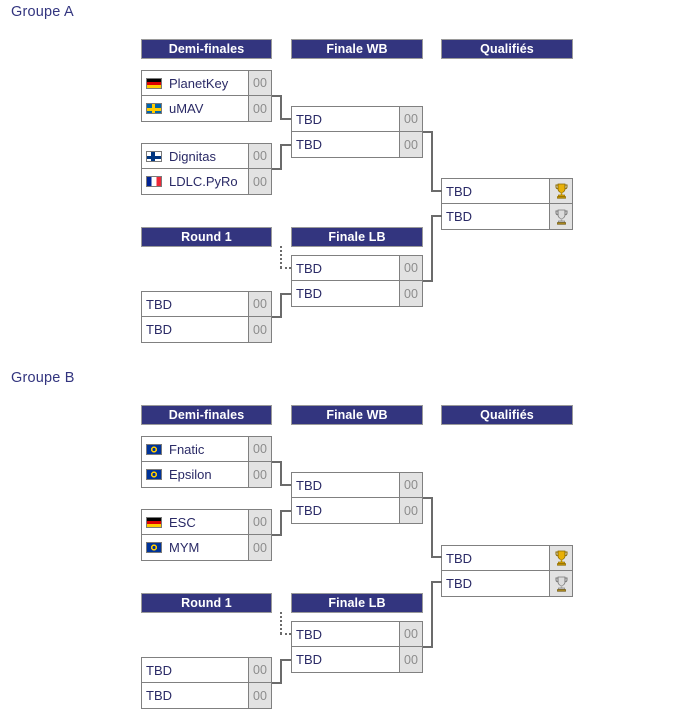 This screenshot has height=718, width=688. I want to click on match-slot: Fnatic 00, so click(206, 449).